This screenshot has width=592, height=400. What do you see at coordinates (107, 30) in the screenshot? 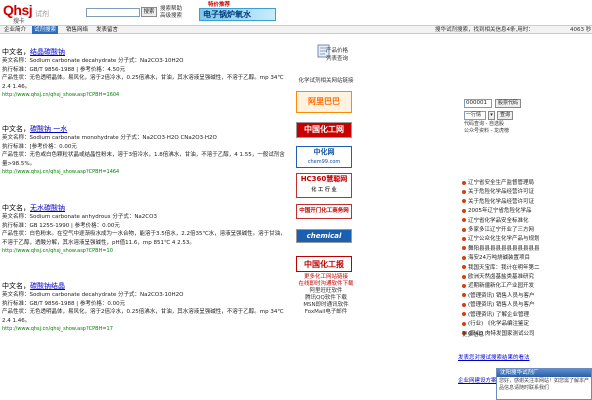
I see `nav-item-guestbook: 发表留言` at bounding box center [107, 30].